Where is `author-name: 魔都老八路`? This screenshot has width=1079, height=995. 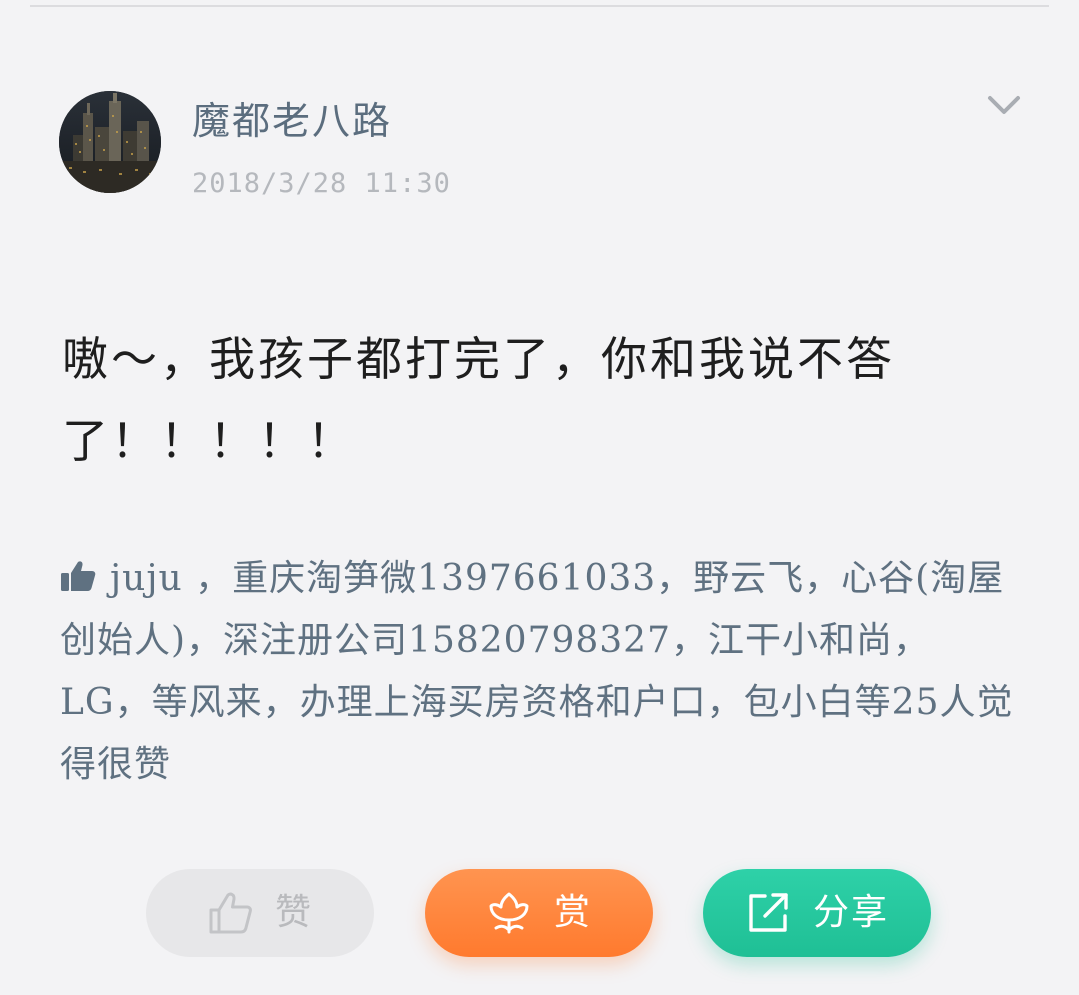
author-name: 魔都老八路 is located at coordinates (292, 121).